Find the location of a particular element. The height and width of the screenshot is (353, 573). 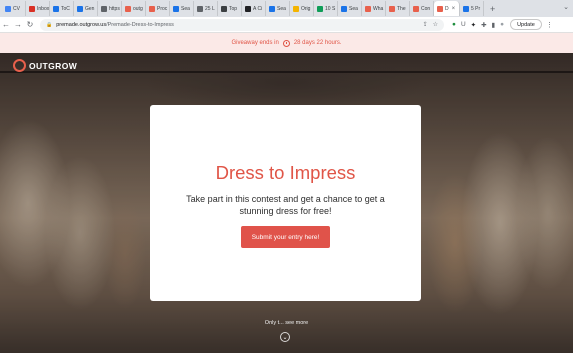

tab-label: Wha is located at coordinates (378, 8).